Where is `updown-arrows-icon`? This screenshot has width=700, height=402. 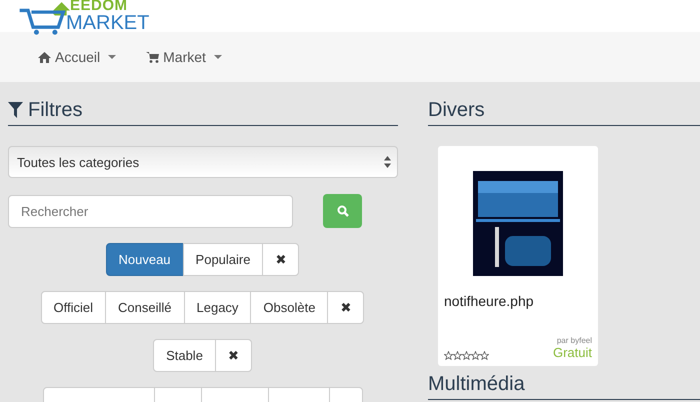 updown-arrows-icon is located at coordinates (387, 162).